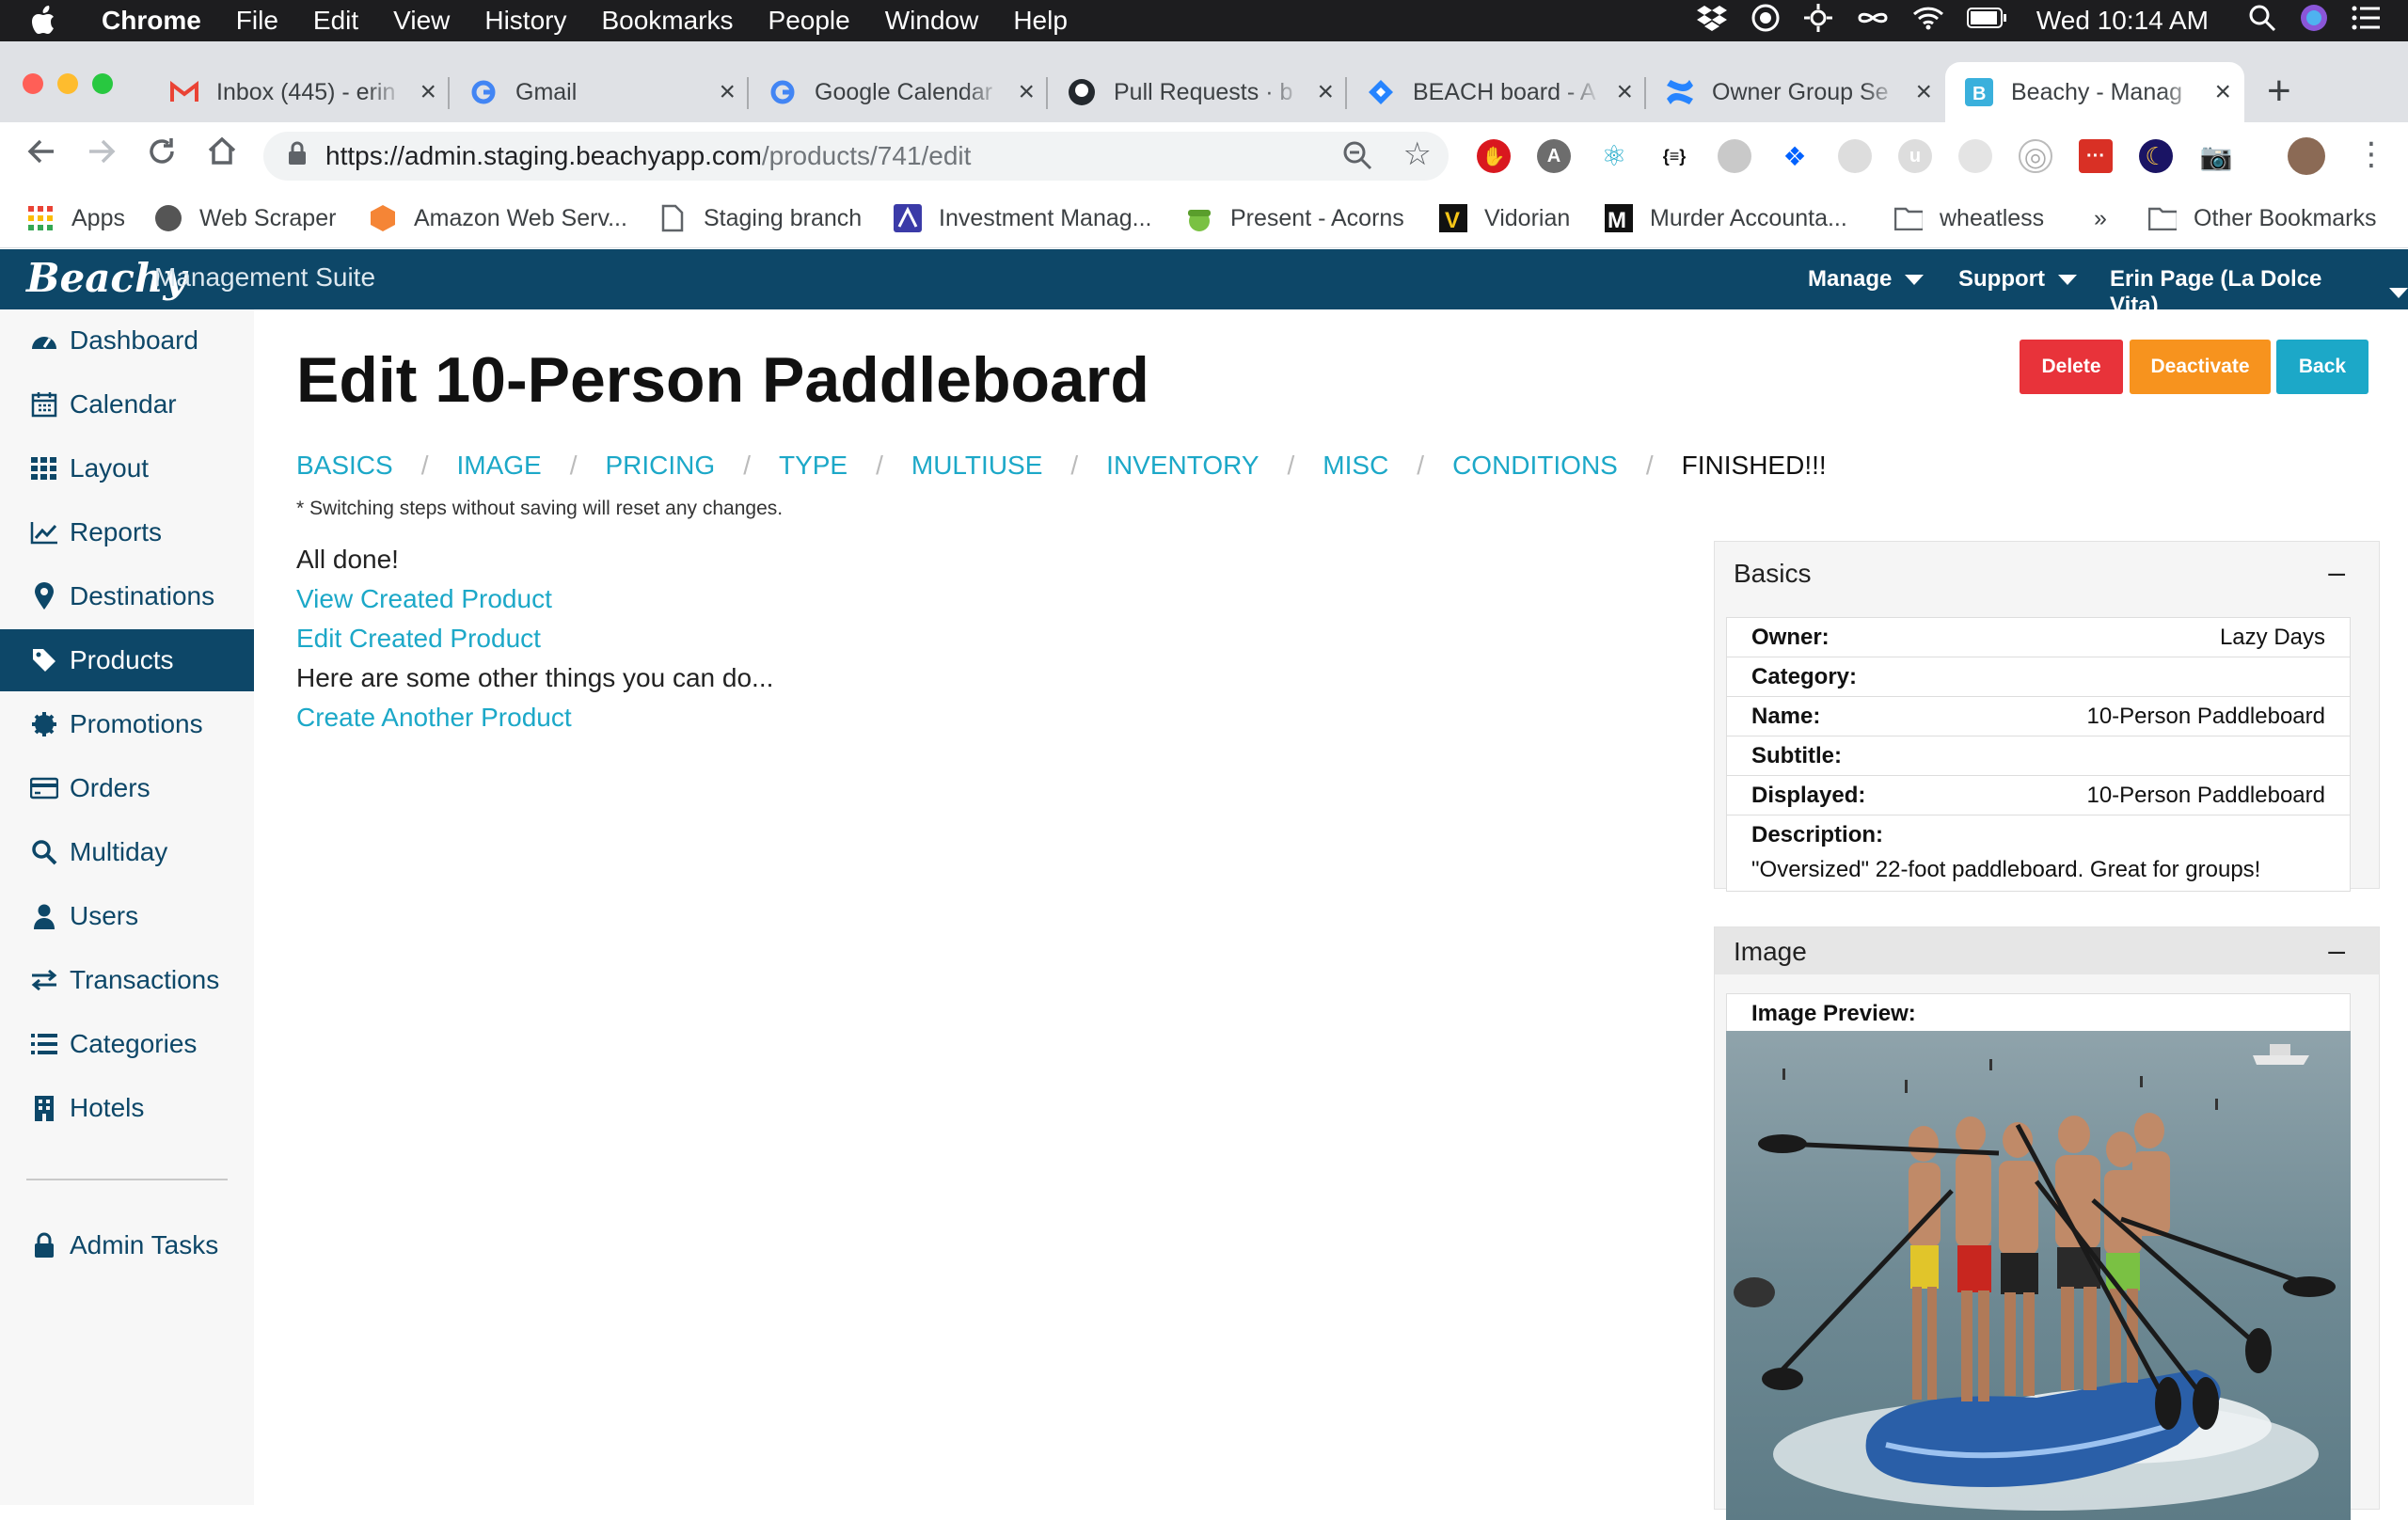 The image size is (2408, 1520). Describe the element at coordinates (336, 21) in the screenshot. I see `menu-edit: Edit` at that location.